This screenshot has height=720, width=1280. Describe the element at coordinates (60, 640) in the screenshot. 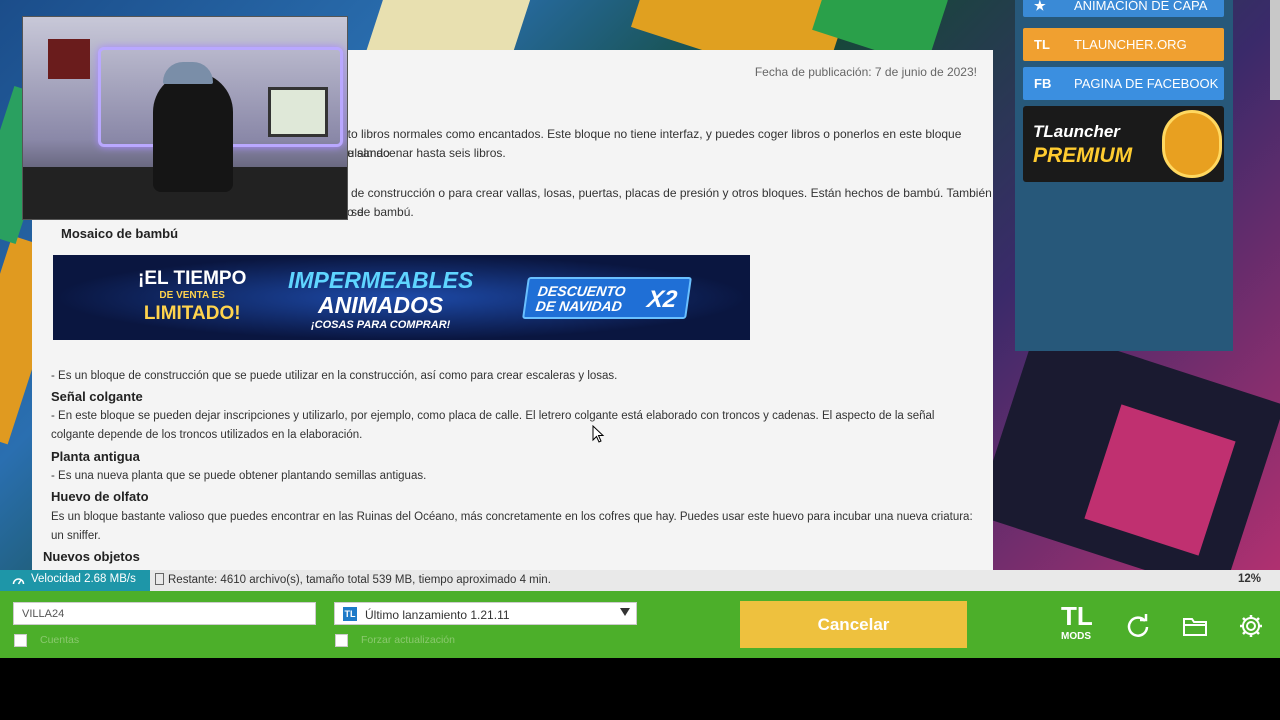

I see `accounts-label: Cuentas` at that location.